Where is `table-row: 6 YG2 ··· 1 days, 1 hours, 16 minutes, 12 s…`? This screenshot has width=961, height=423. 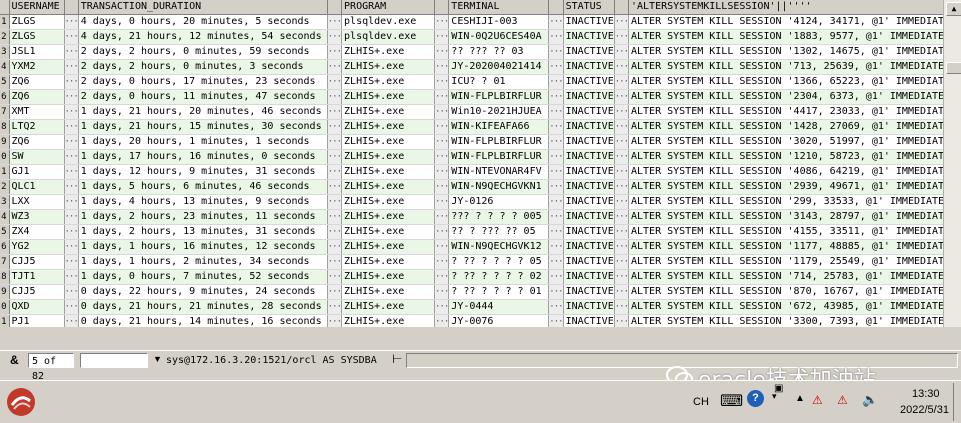 table-row: 6 YG2 ··· 1 days, 1 hours, 16 minutes, 12 s… is located at coordinates (479, 247).